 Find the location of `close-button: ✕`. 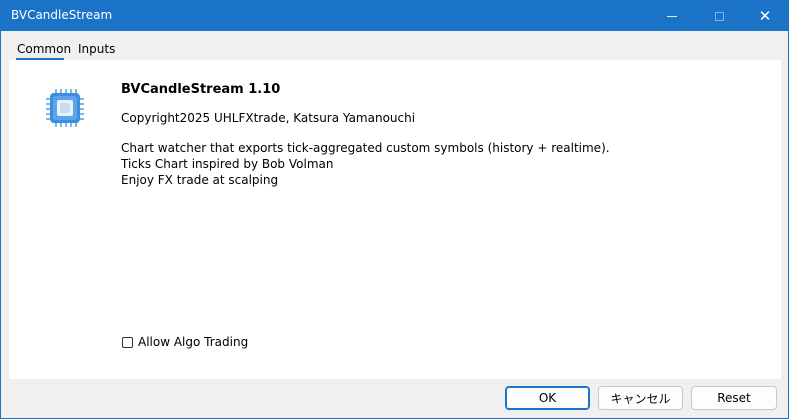

close-button: ✕ is located at coordinates (765, 16).